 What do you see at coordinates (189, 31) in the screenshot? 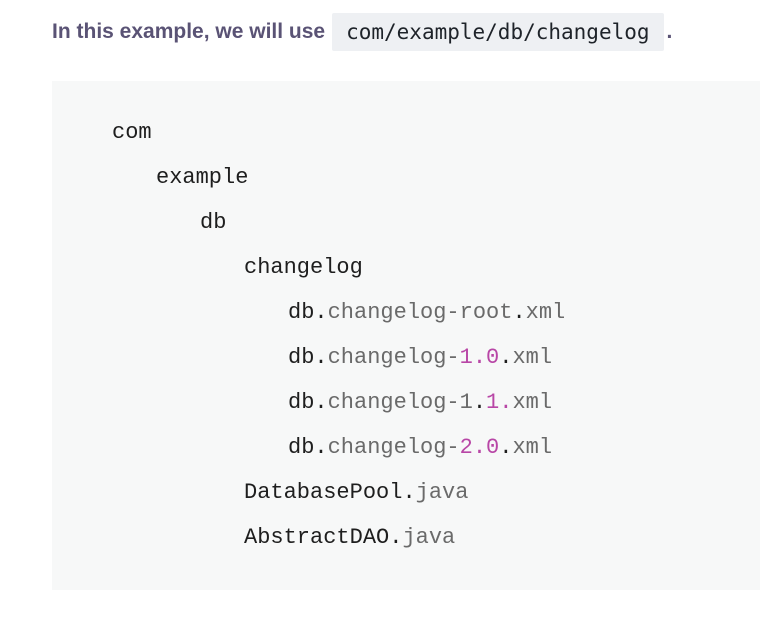
I see `intro-text: In this example, we will use` at bounding box center [189, 31].